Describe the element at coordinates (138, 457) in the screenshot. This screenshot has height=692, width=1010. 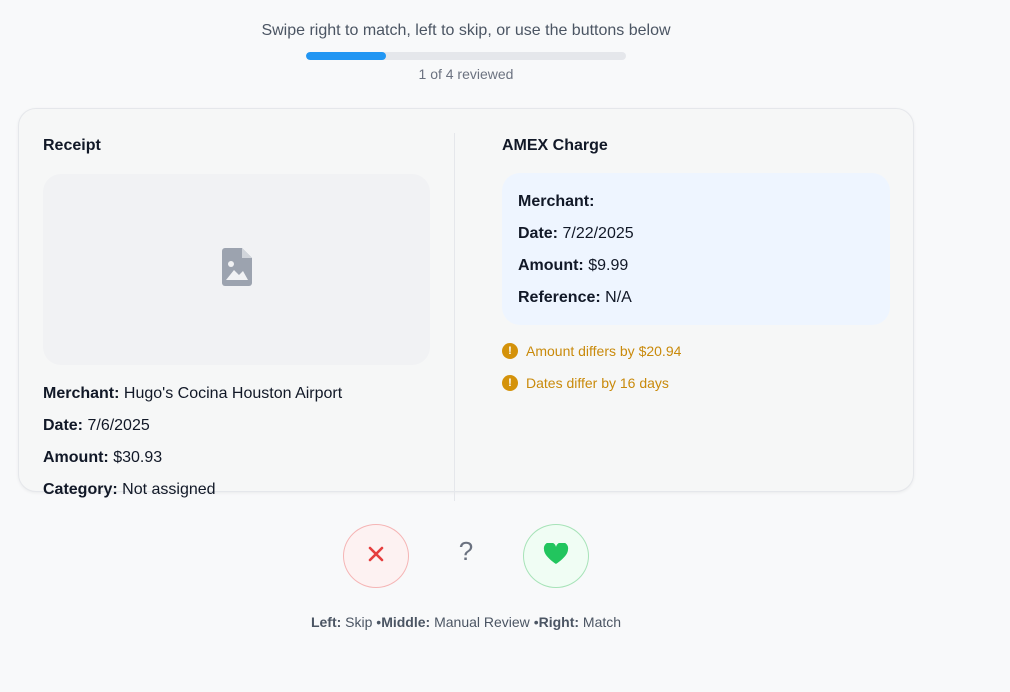
I see `receipt-amount-value: $30.93` at that location.